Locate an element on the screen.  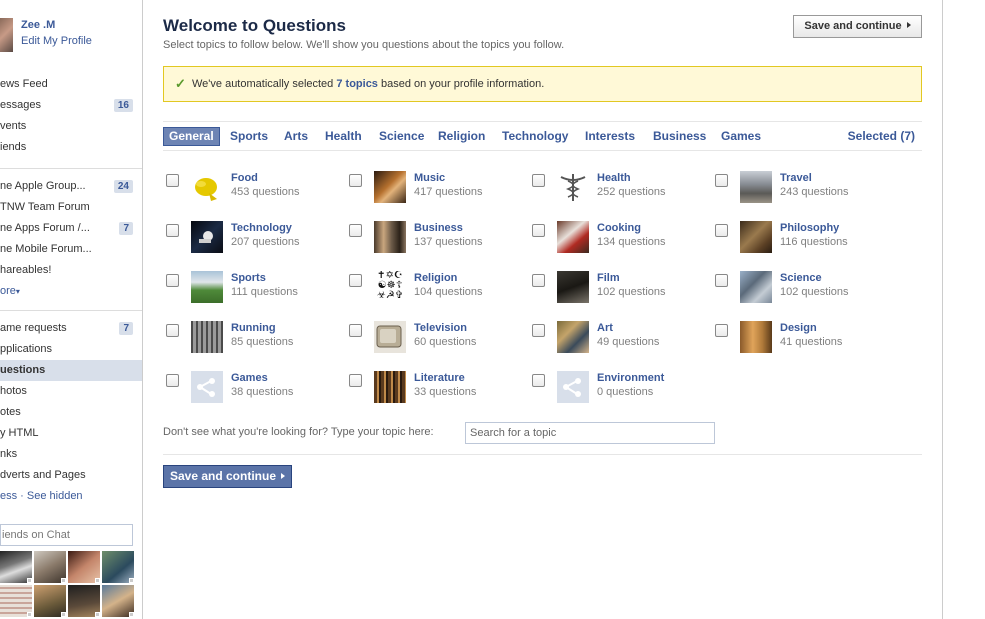
tab-games: Games is located at coordinates (741, 136).